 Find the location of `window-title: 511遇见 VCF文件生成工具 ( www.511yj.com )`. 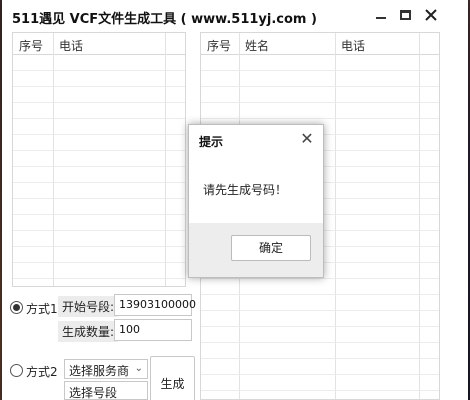

window-title: 511遇见 VCF文件生成工具 ( www.511yj.com ) is located at coordinates (164, 19).